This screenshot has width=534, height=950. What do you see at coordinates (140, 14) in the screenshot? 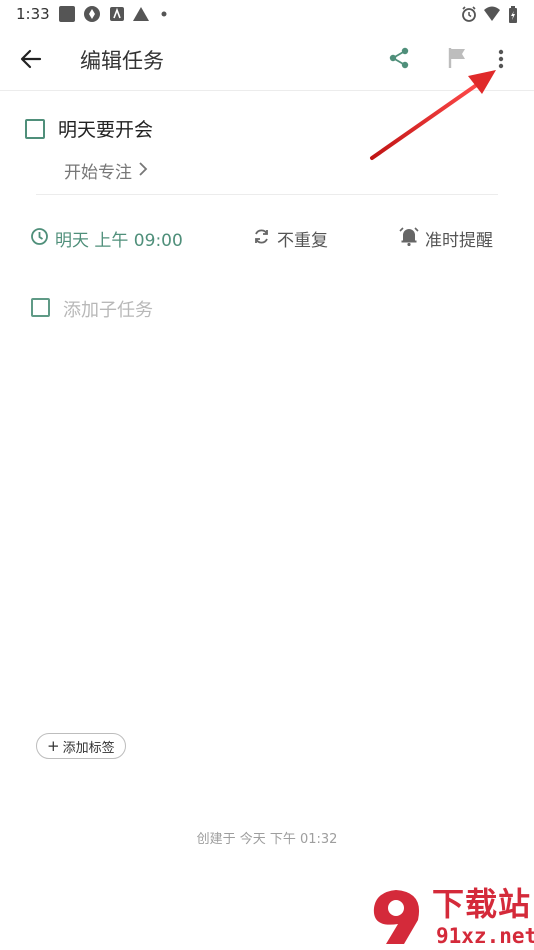
I see `notification-triangle-icon` at bounding box center [140, 14].